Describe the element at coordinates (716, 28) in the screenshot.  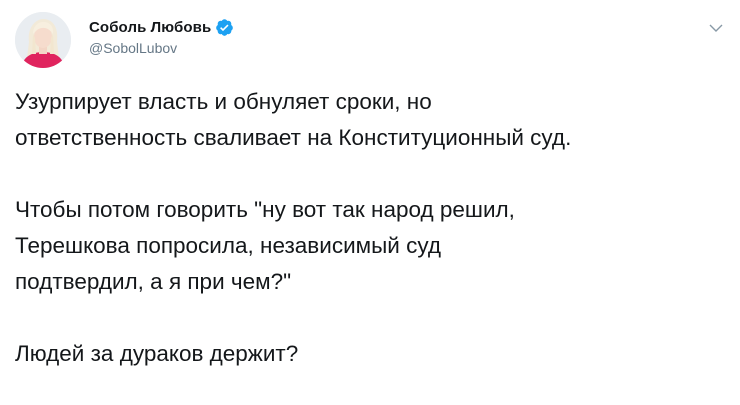
I see `chevron-down-icon` at that location.